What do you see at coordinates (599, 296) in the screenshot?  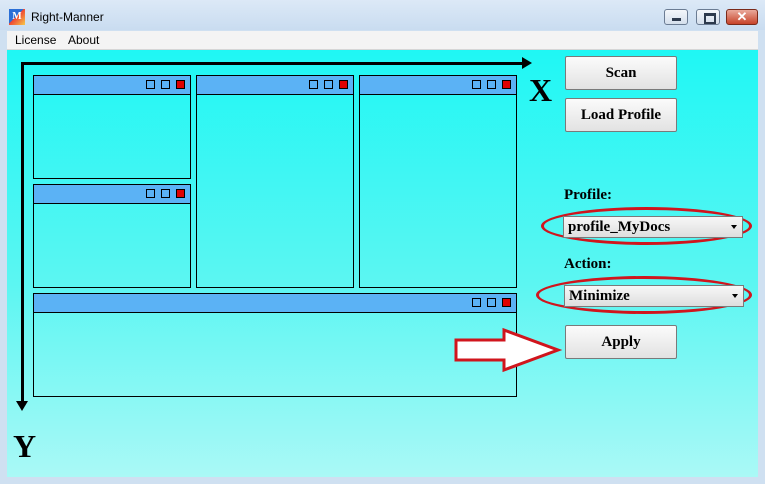 I see `action-select-value: Minimize` at bounding box center [599, 296].